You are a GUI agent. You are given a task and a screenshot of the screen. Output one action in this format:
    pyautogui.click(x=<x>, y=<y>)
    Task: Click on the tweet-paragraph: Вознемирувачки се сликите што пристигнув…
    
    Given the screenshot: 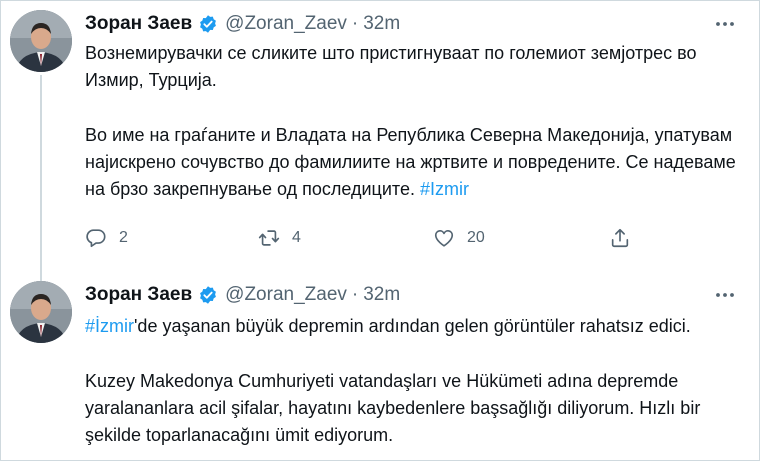 What is the action you would take?
    pyautogui.click(x=391, y=66)
    